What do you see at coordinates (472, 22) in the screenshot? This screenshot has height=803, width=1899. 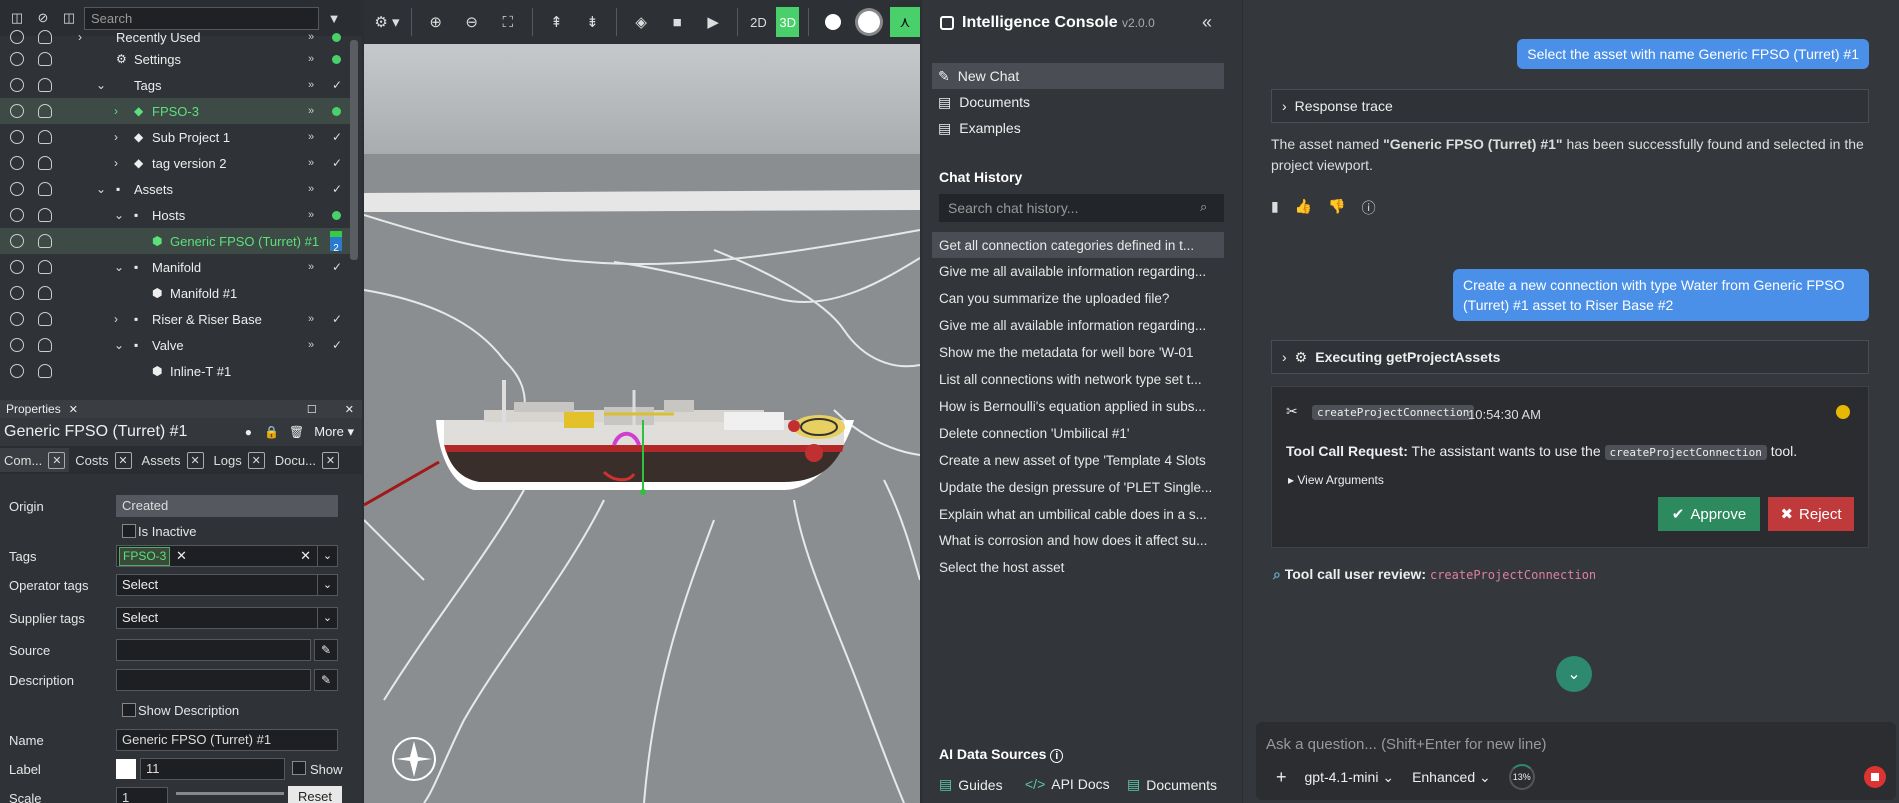 I see `zoom-out-icon: ⊖` at bounding box center [472, 22].